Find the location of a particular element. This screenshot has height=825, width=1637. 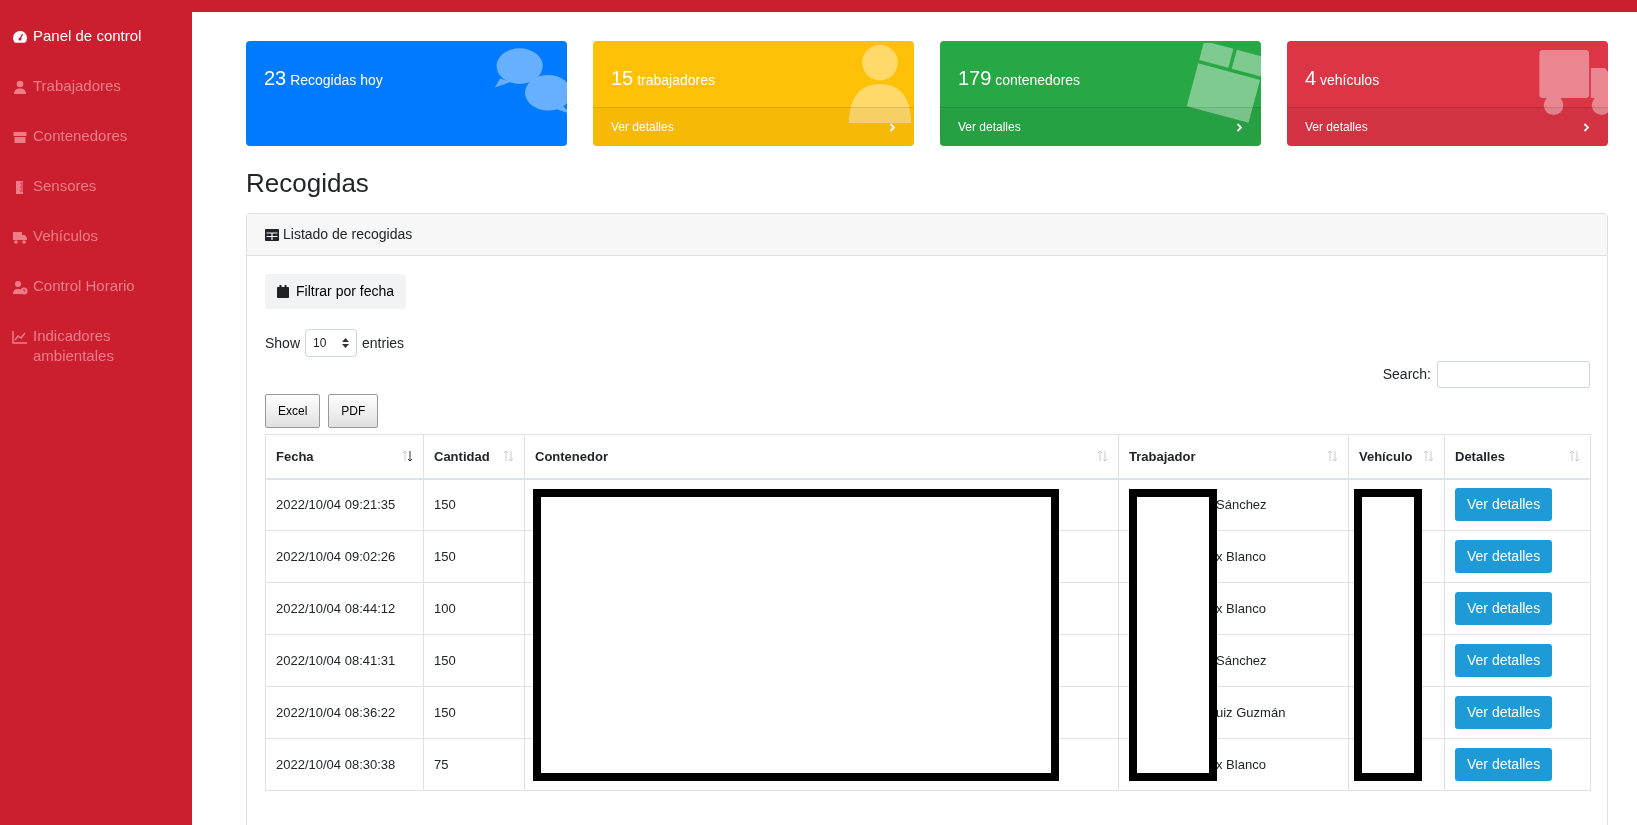

table-cell: 2022/10/04 08:44:12 is located at coordinates (336, 608).